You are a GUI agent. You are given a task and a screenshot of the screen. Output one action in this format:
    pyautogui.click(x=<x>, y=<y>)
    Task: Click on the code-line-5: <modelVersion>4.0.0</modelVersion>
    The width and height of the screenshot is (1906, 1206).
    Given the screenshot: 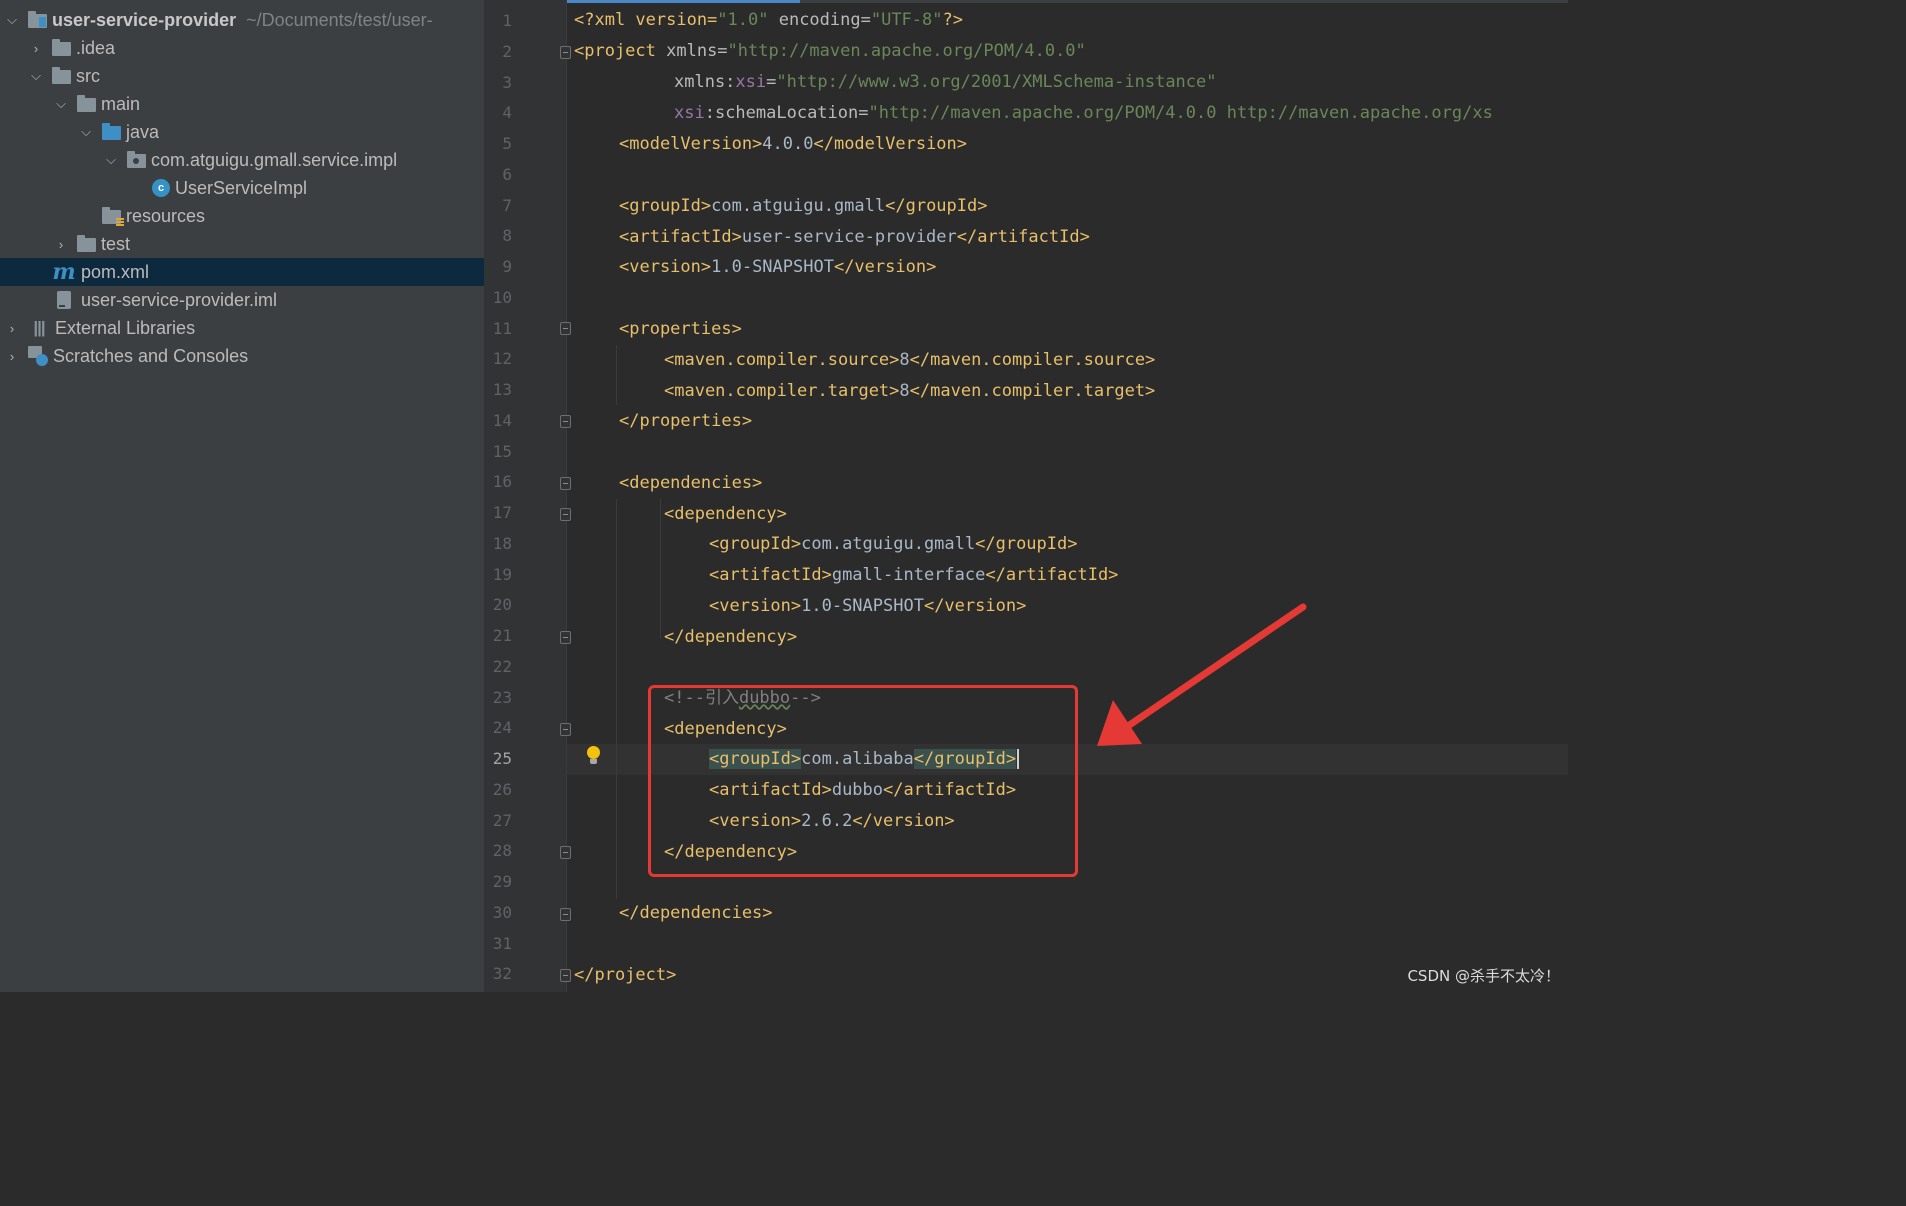 What is the action you would take?
    pyautogui.click(x=793, y=144)
    